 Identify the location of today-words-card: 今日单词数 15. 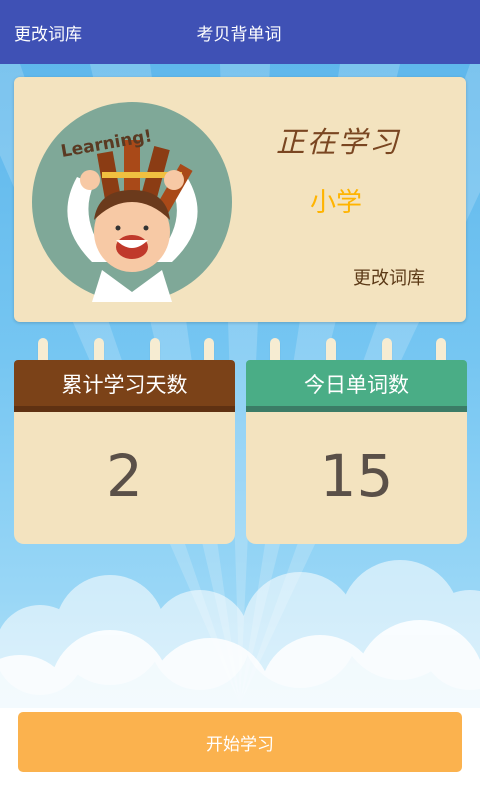
(356, 441).